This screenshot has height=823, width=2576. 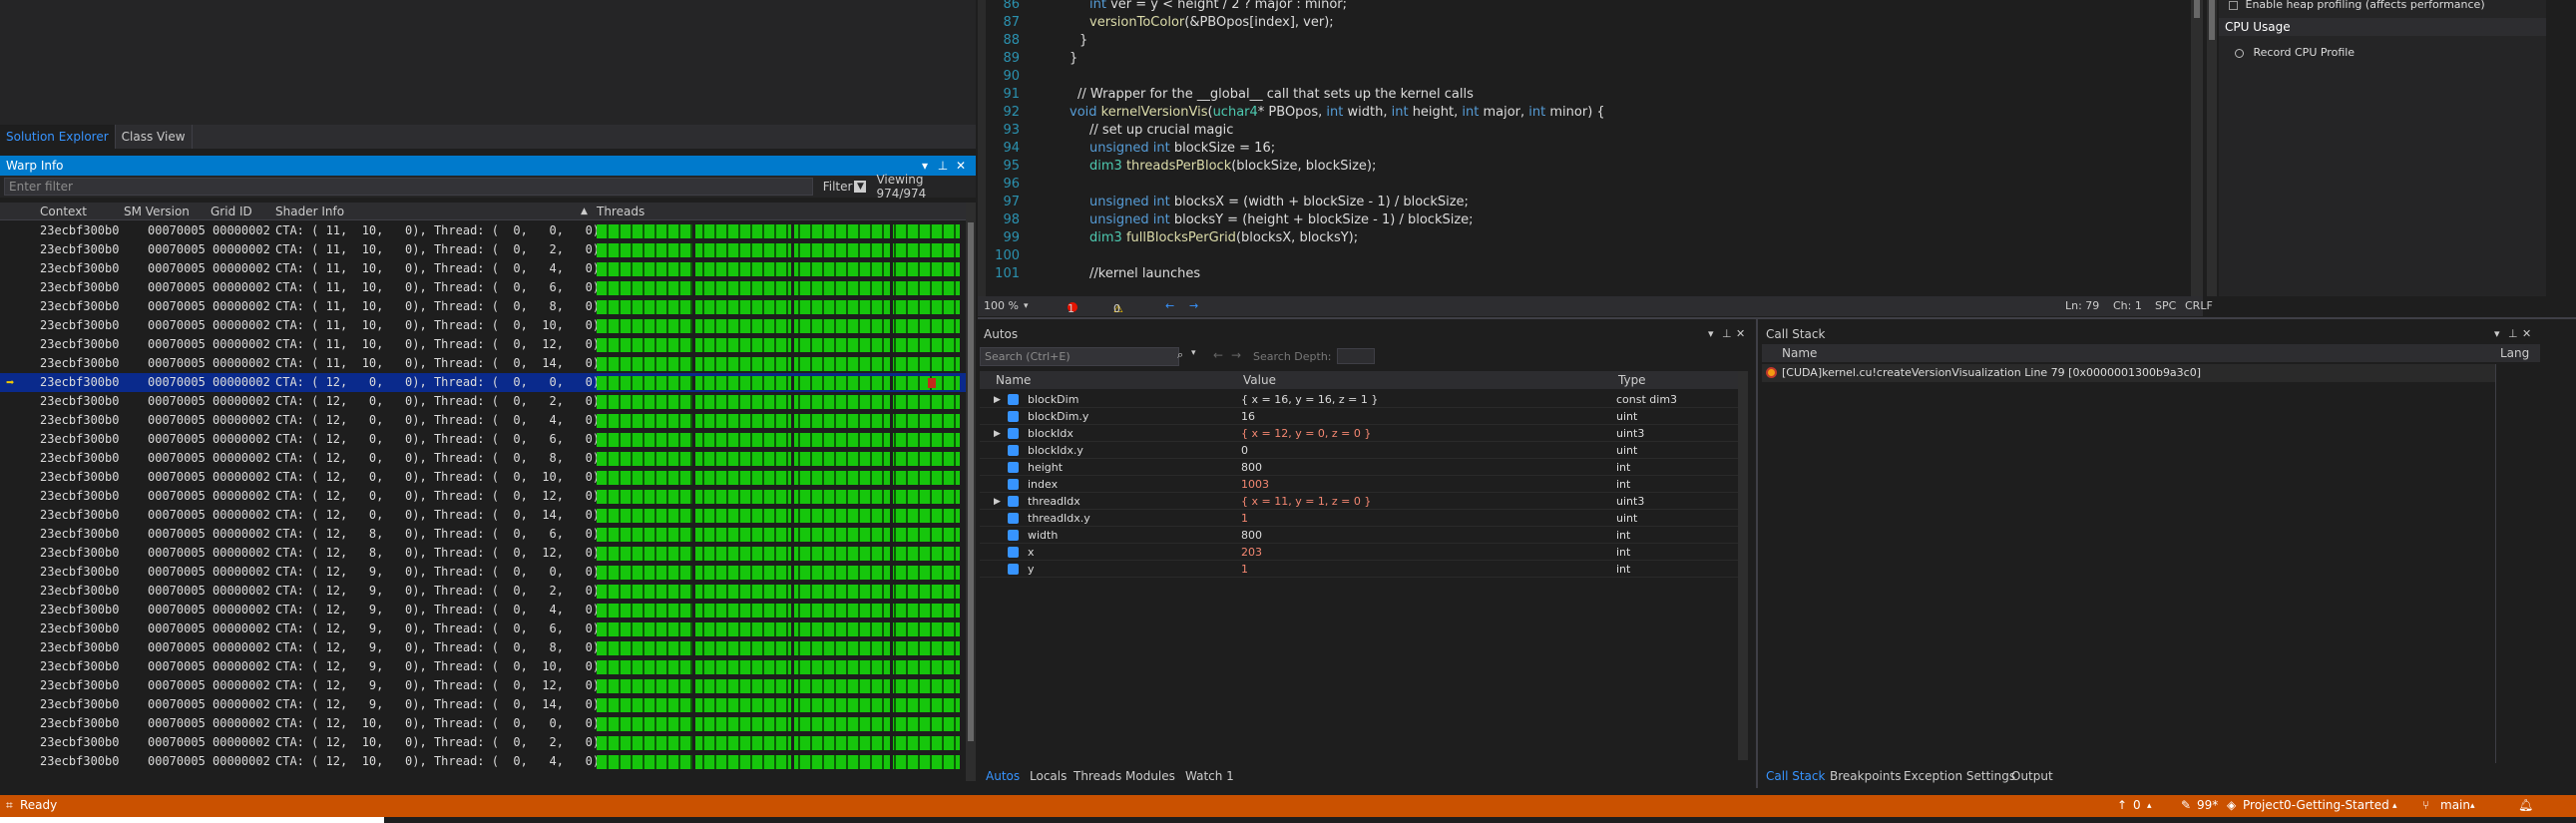 What do you see at coordinates (2207, 805) in the screenshot?
I see `pending-changes: 99*` at bounding box center [2207, 805].